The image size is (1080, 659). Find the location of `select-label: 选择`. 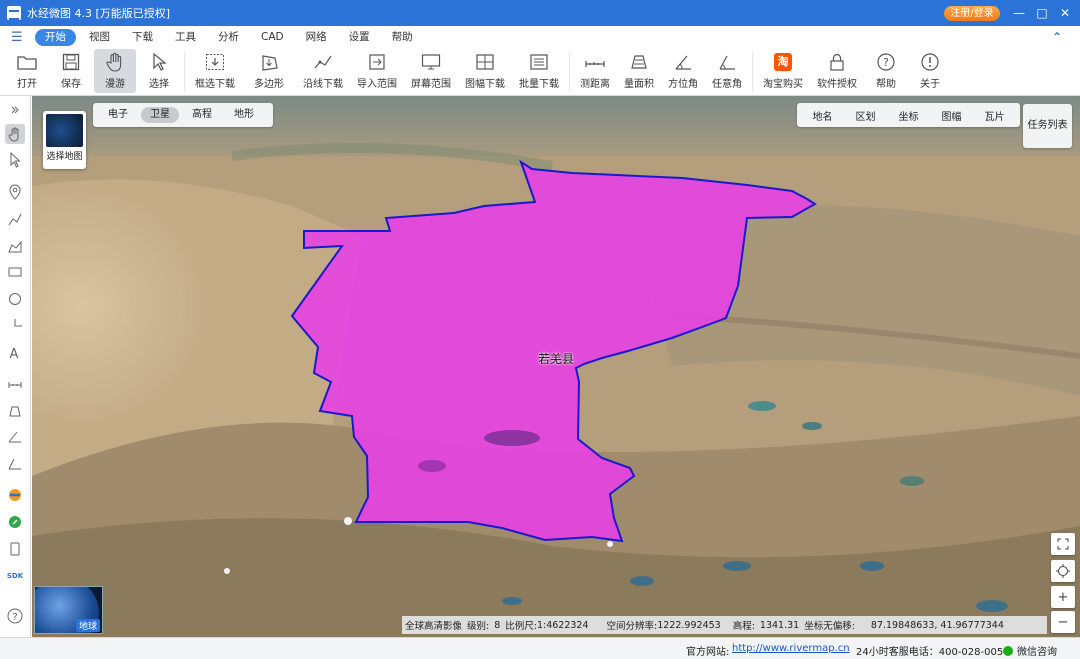

select-label: 选择 is located at coordinates (159, 84).